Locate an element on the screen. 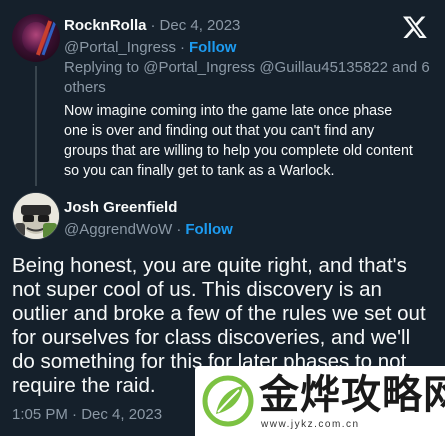 This screenshot has width=445, height=436. reply-handle: @Portal_Ingress is located at coordinates (120, 47).